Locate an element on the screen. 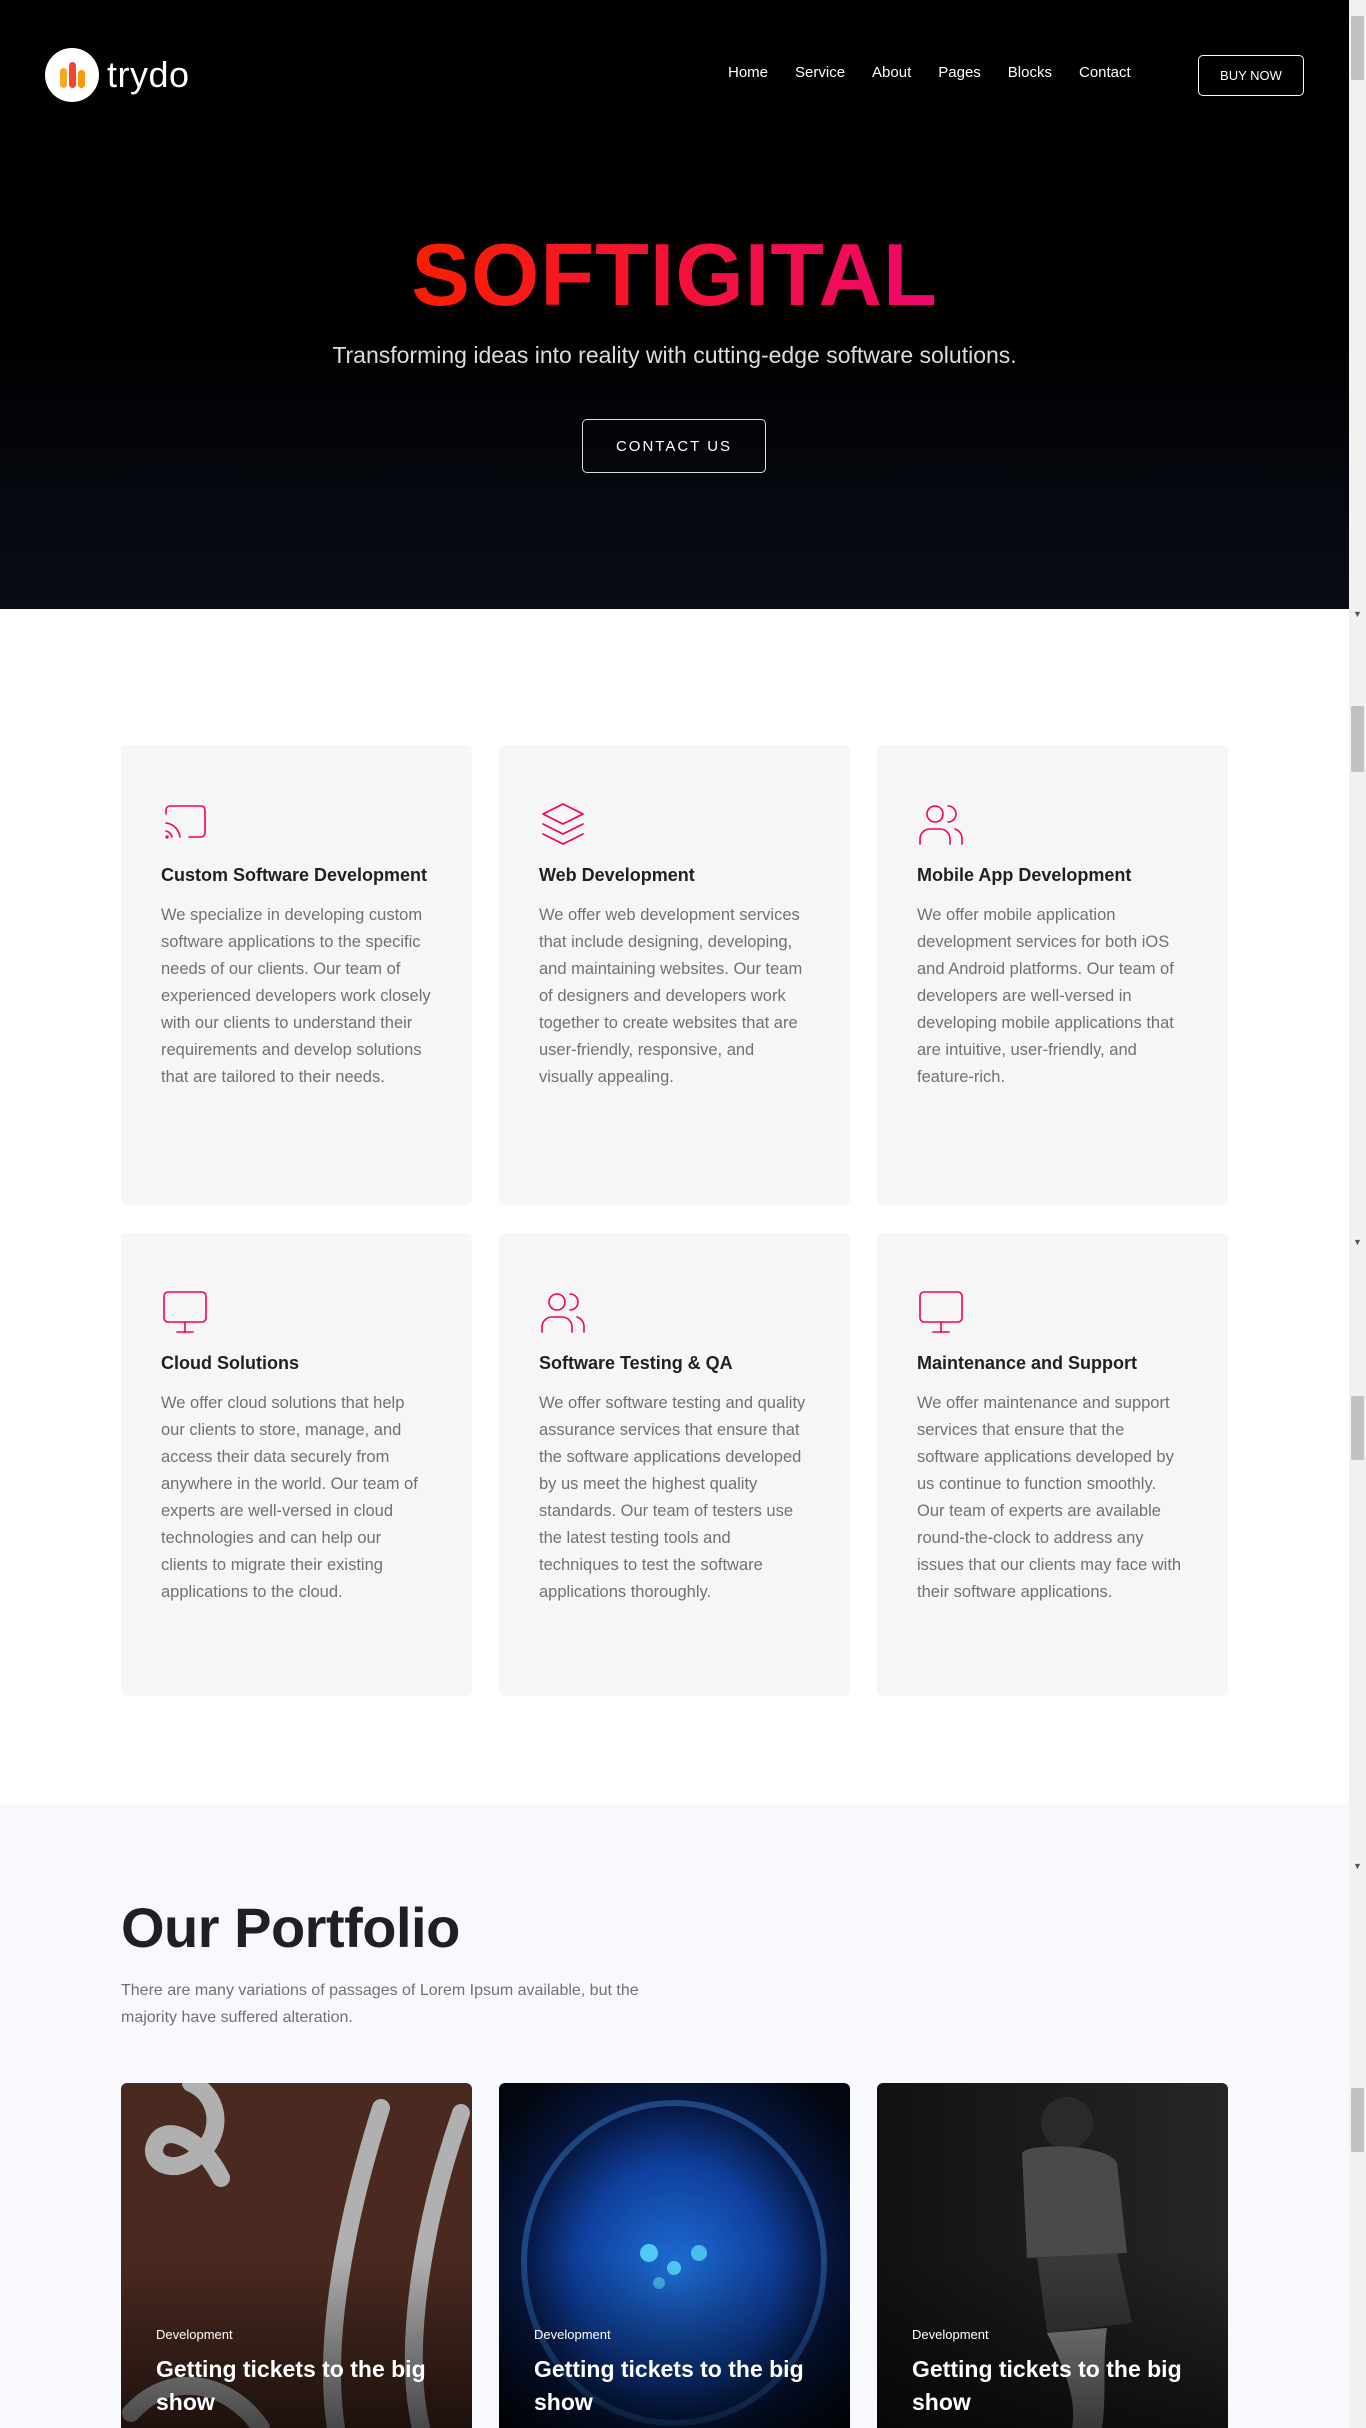 The width and height of the screenshot is (1366, 2428). nav-link-pages: Pages is located at coordinates (959, 72).